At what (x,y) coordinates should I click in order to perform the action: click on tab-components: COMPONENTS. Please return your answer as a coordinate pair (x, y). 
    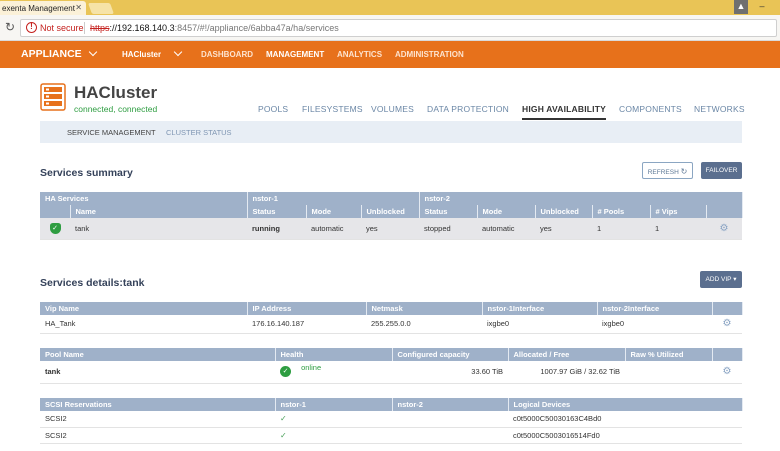
    Looking at the image, I should click on (650, 109).